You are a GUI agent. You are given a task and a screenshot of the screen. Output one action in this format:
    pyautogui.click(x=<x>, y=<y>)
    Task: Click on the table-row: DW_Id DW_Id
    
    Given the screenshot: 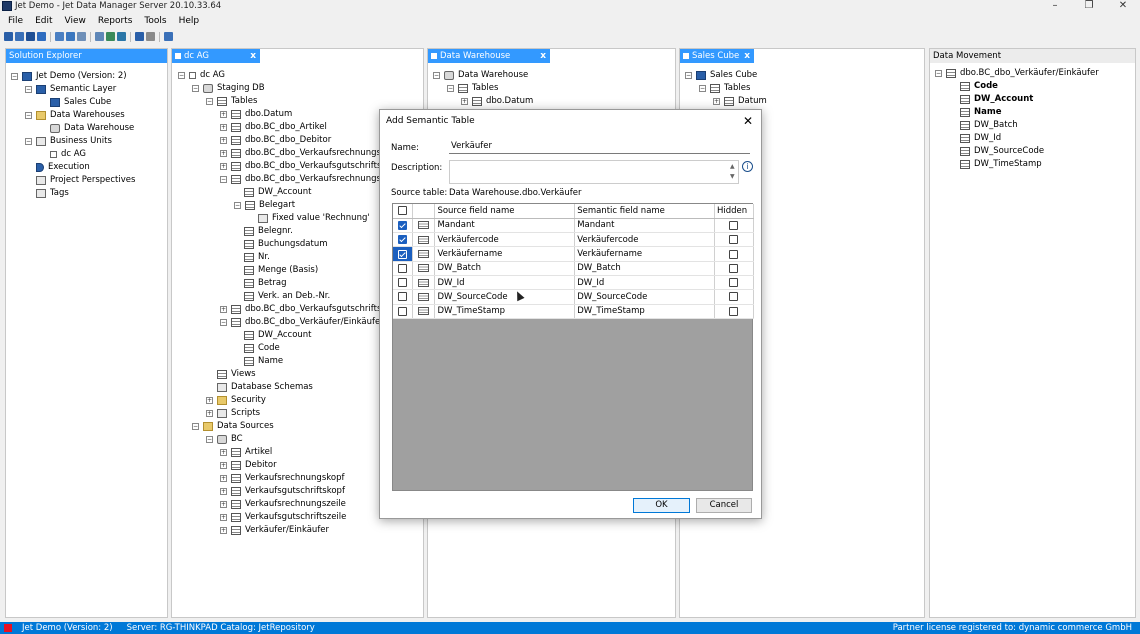 What is the action you would take?
    pyautogui.click(x=574, y=283)
    